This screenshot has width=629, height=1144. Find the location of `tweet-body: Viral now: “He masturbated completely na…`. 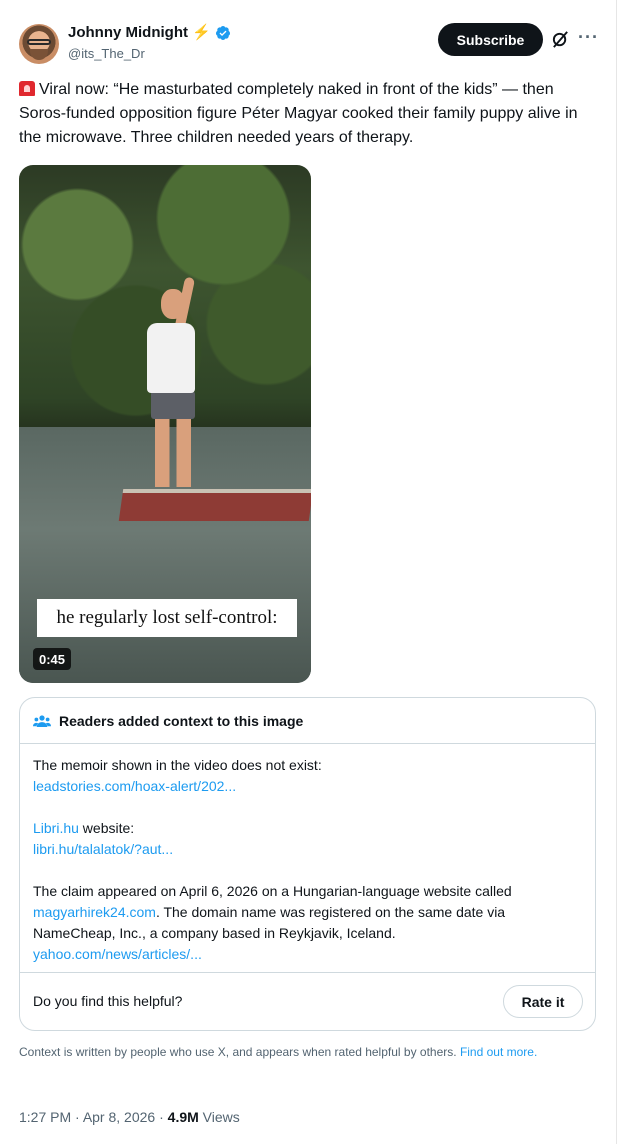

tweet-body: Viral now: “He masturbated completely na… is located at coordinates (298, 113).